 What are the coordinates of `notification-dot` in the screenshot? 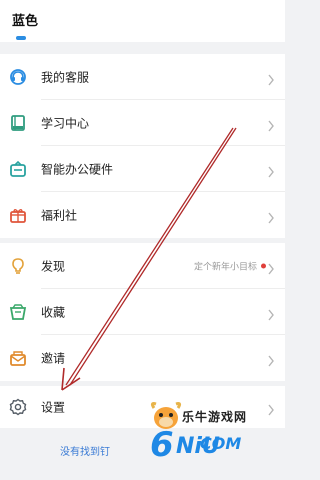 It's located at (263, 266).